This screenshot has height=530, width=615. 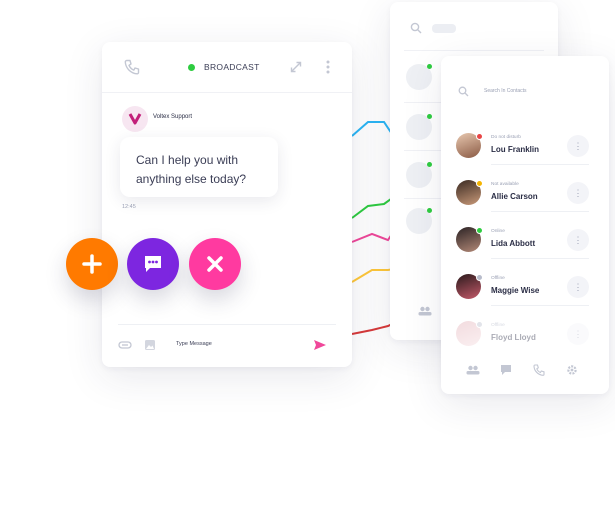 I want to click on image-icon, so click(x=150, y=345).